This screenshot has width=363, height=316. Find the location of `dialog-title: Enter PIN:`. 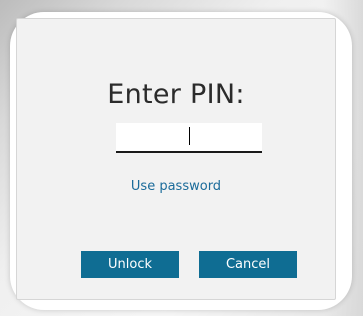

dialog-title: Enter PIN: is located at coordinates (176, 94).